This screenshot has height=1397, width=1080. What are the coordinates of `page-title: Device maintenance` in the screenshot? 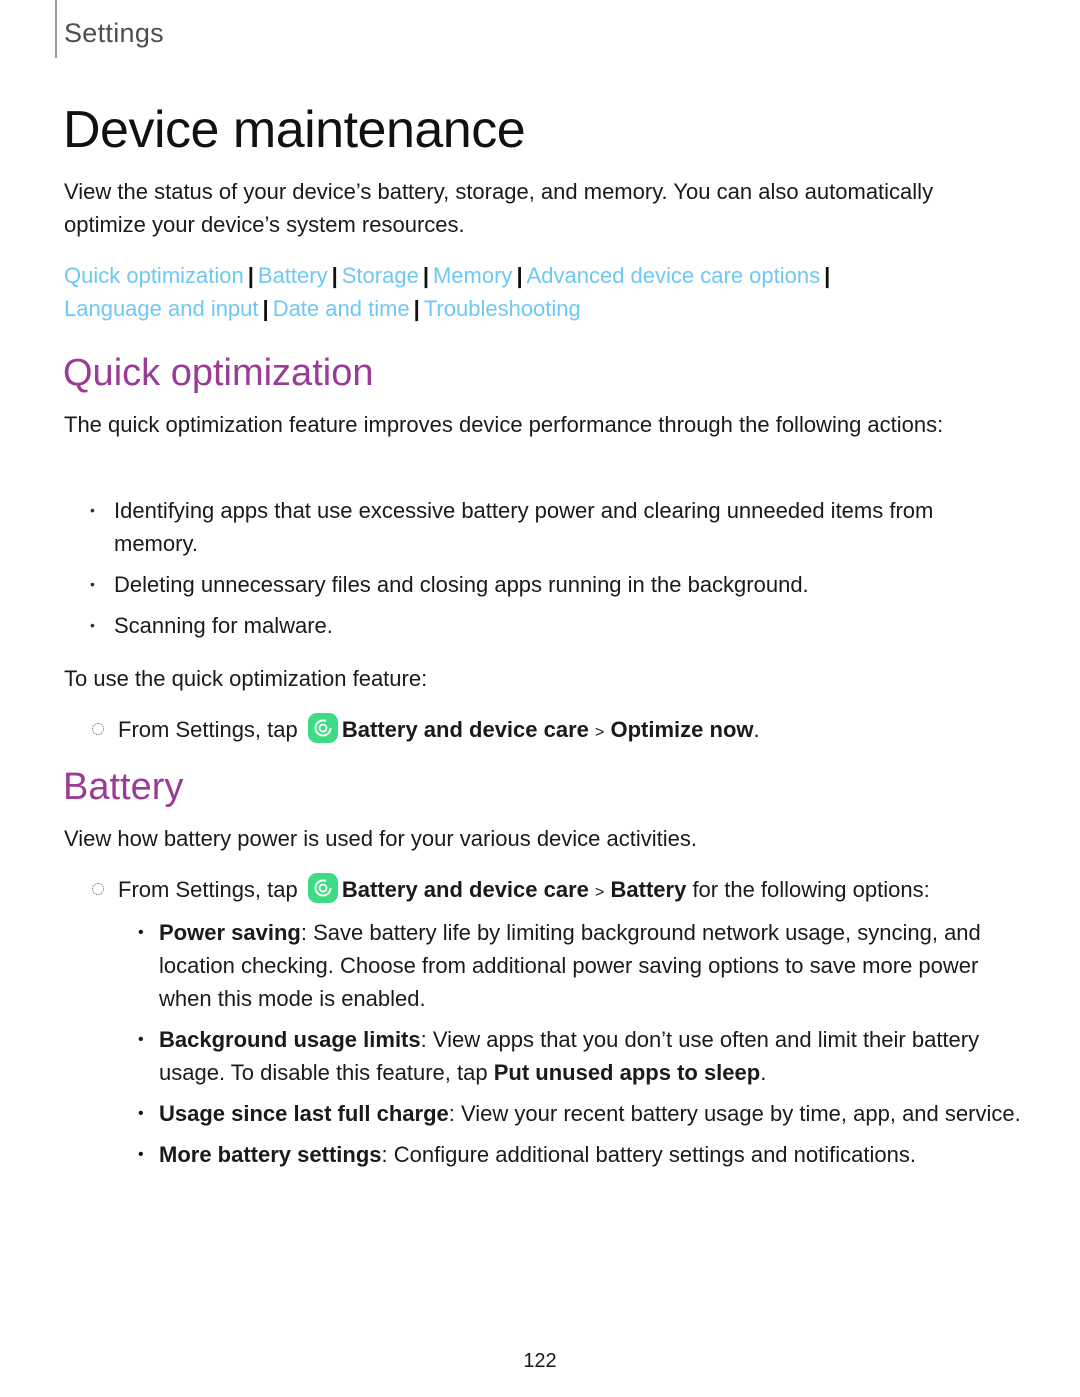 It's located at (294, 130).